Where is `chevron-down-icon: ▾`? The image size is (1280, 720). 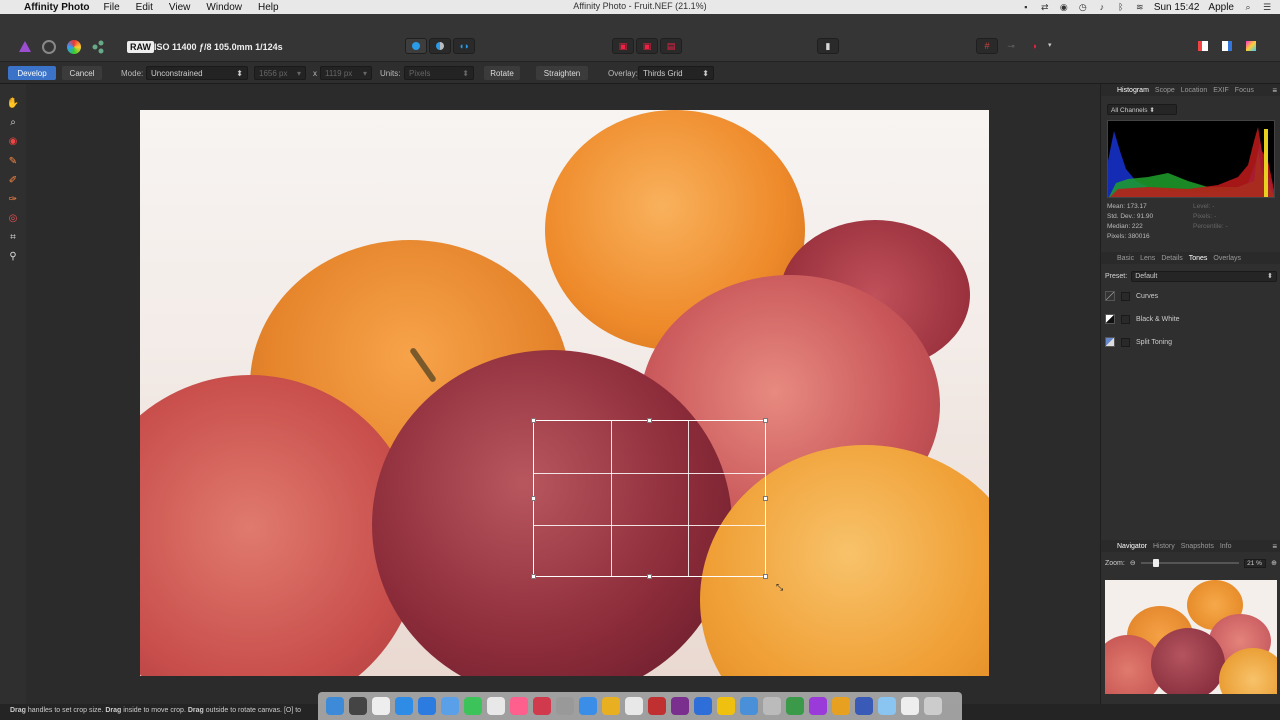
chevron-down-icon: ▾ is located at coordinates (1050, 47).